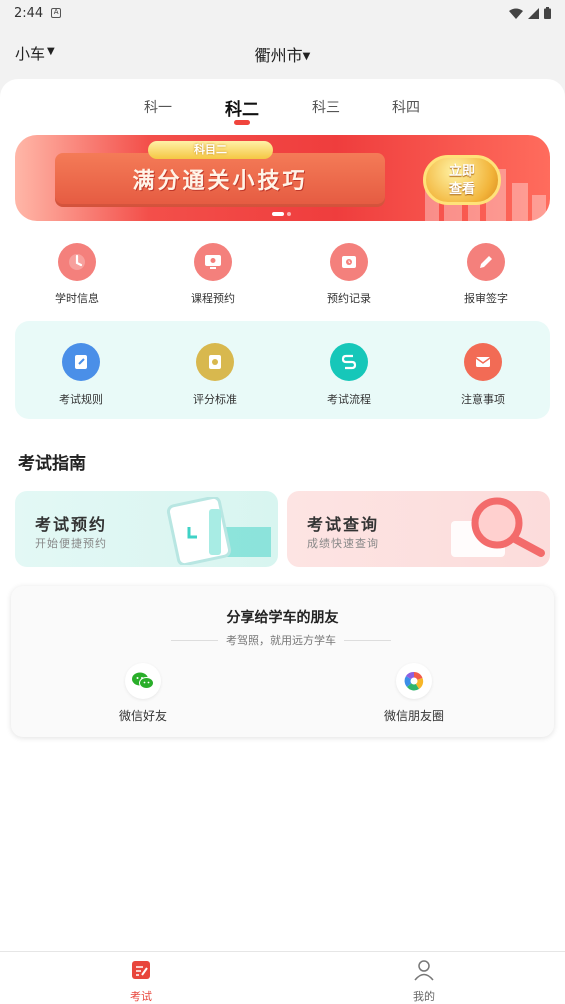  Describe the element at coordinates (81, 399) in the screenshot. I see `exam-tool-label: 考试规则` at that location.